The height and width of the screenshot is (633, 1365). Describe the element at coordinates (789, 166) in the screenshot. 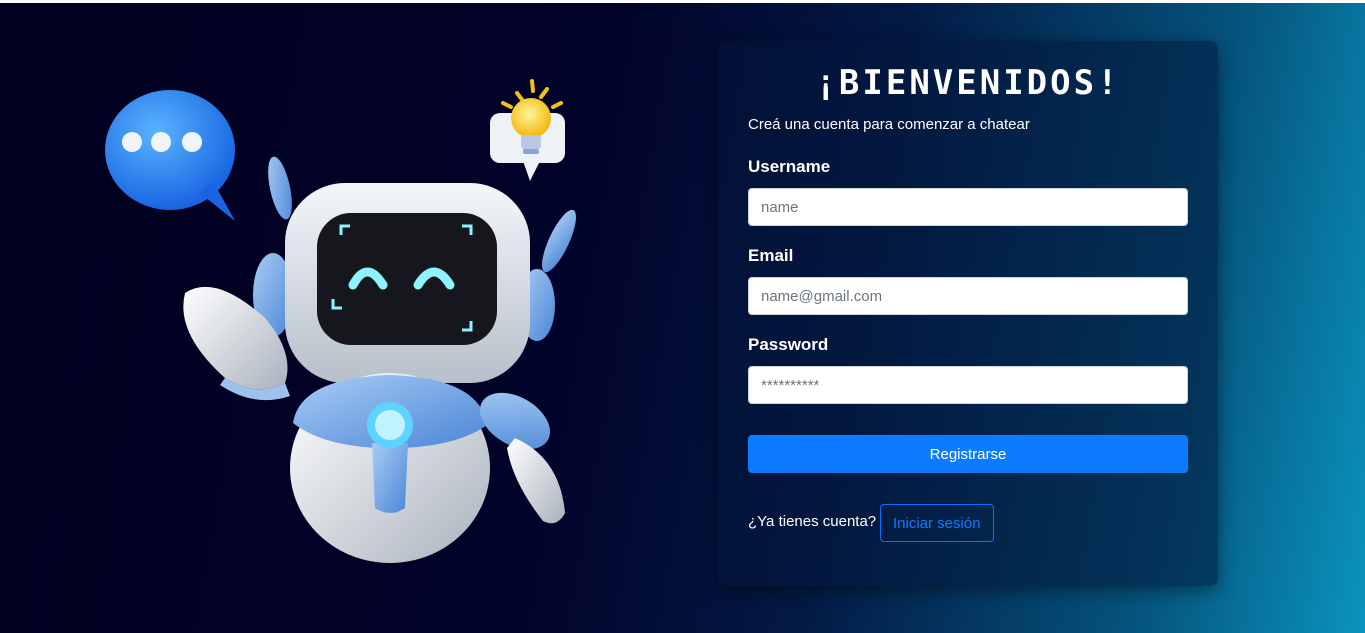

I see `username-label: Username` at that location.